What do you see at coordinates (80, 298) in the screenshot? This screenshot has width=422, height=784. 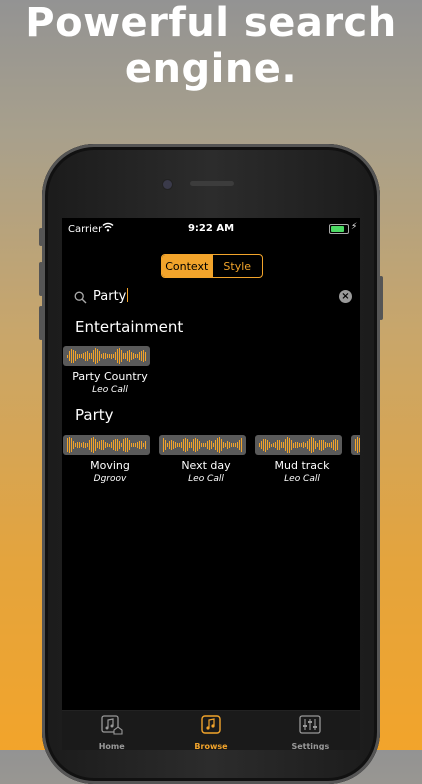 I see `search-icon` at bounding box center [80, 298].